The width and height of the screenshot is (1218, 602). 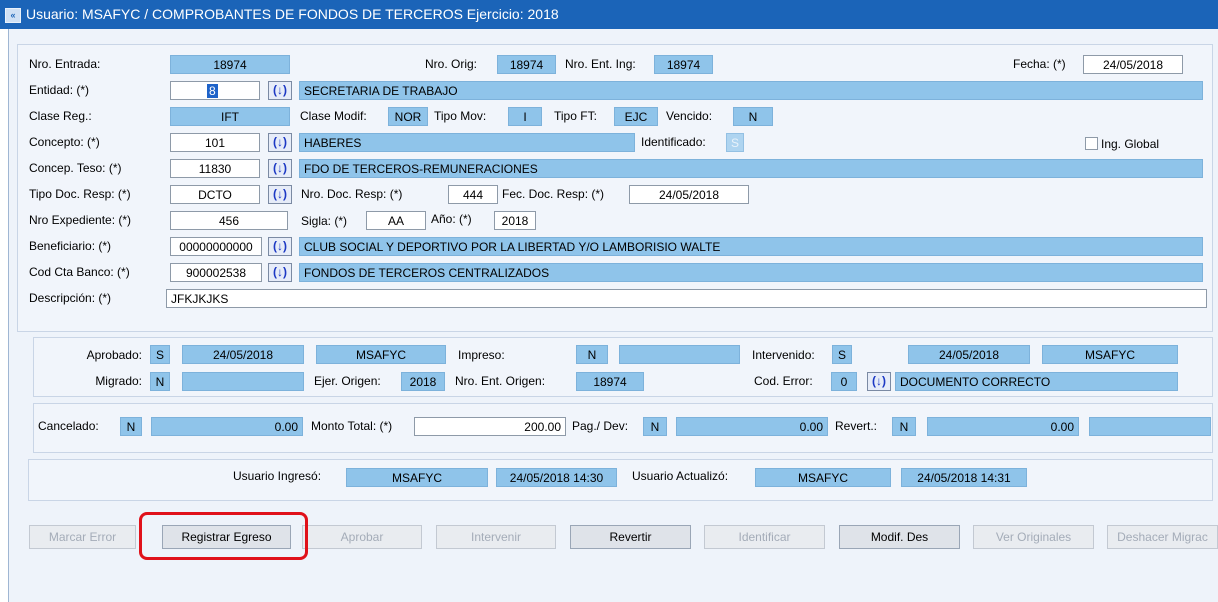 What do you see at coordinates (1133, 64) in the screenshot?
I see `fecha-field: 24/05/2018` at bounding box center [1133, 64].